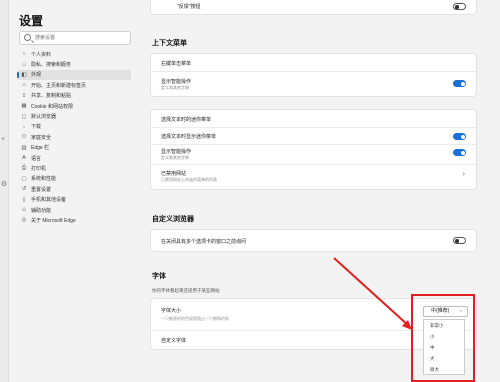 This screenshot has height=382, width=500. Describe the element at coordinates (36, 75) in the screenshot. I see `sidebar-item-label: 外观` at that location.